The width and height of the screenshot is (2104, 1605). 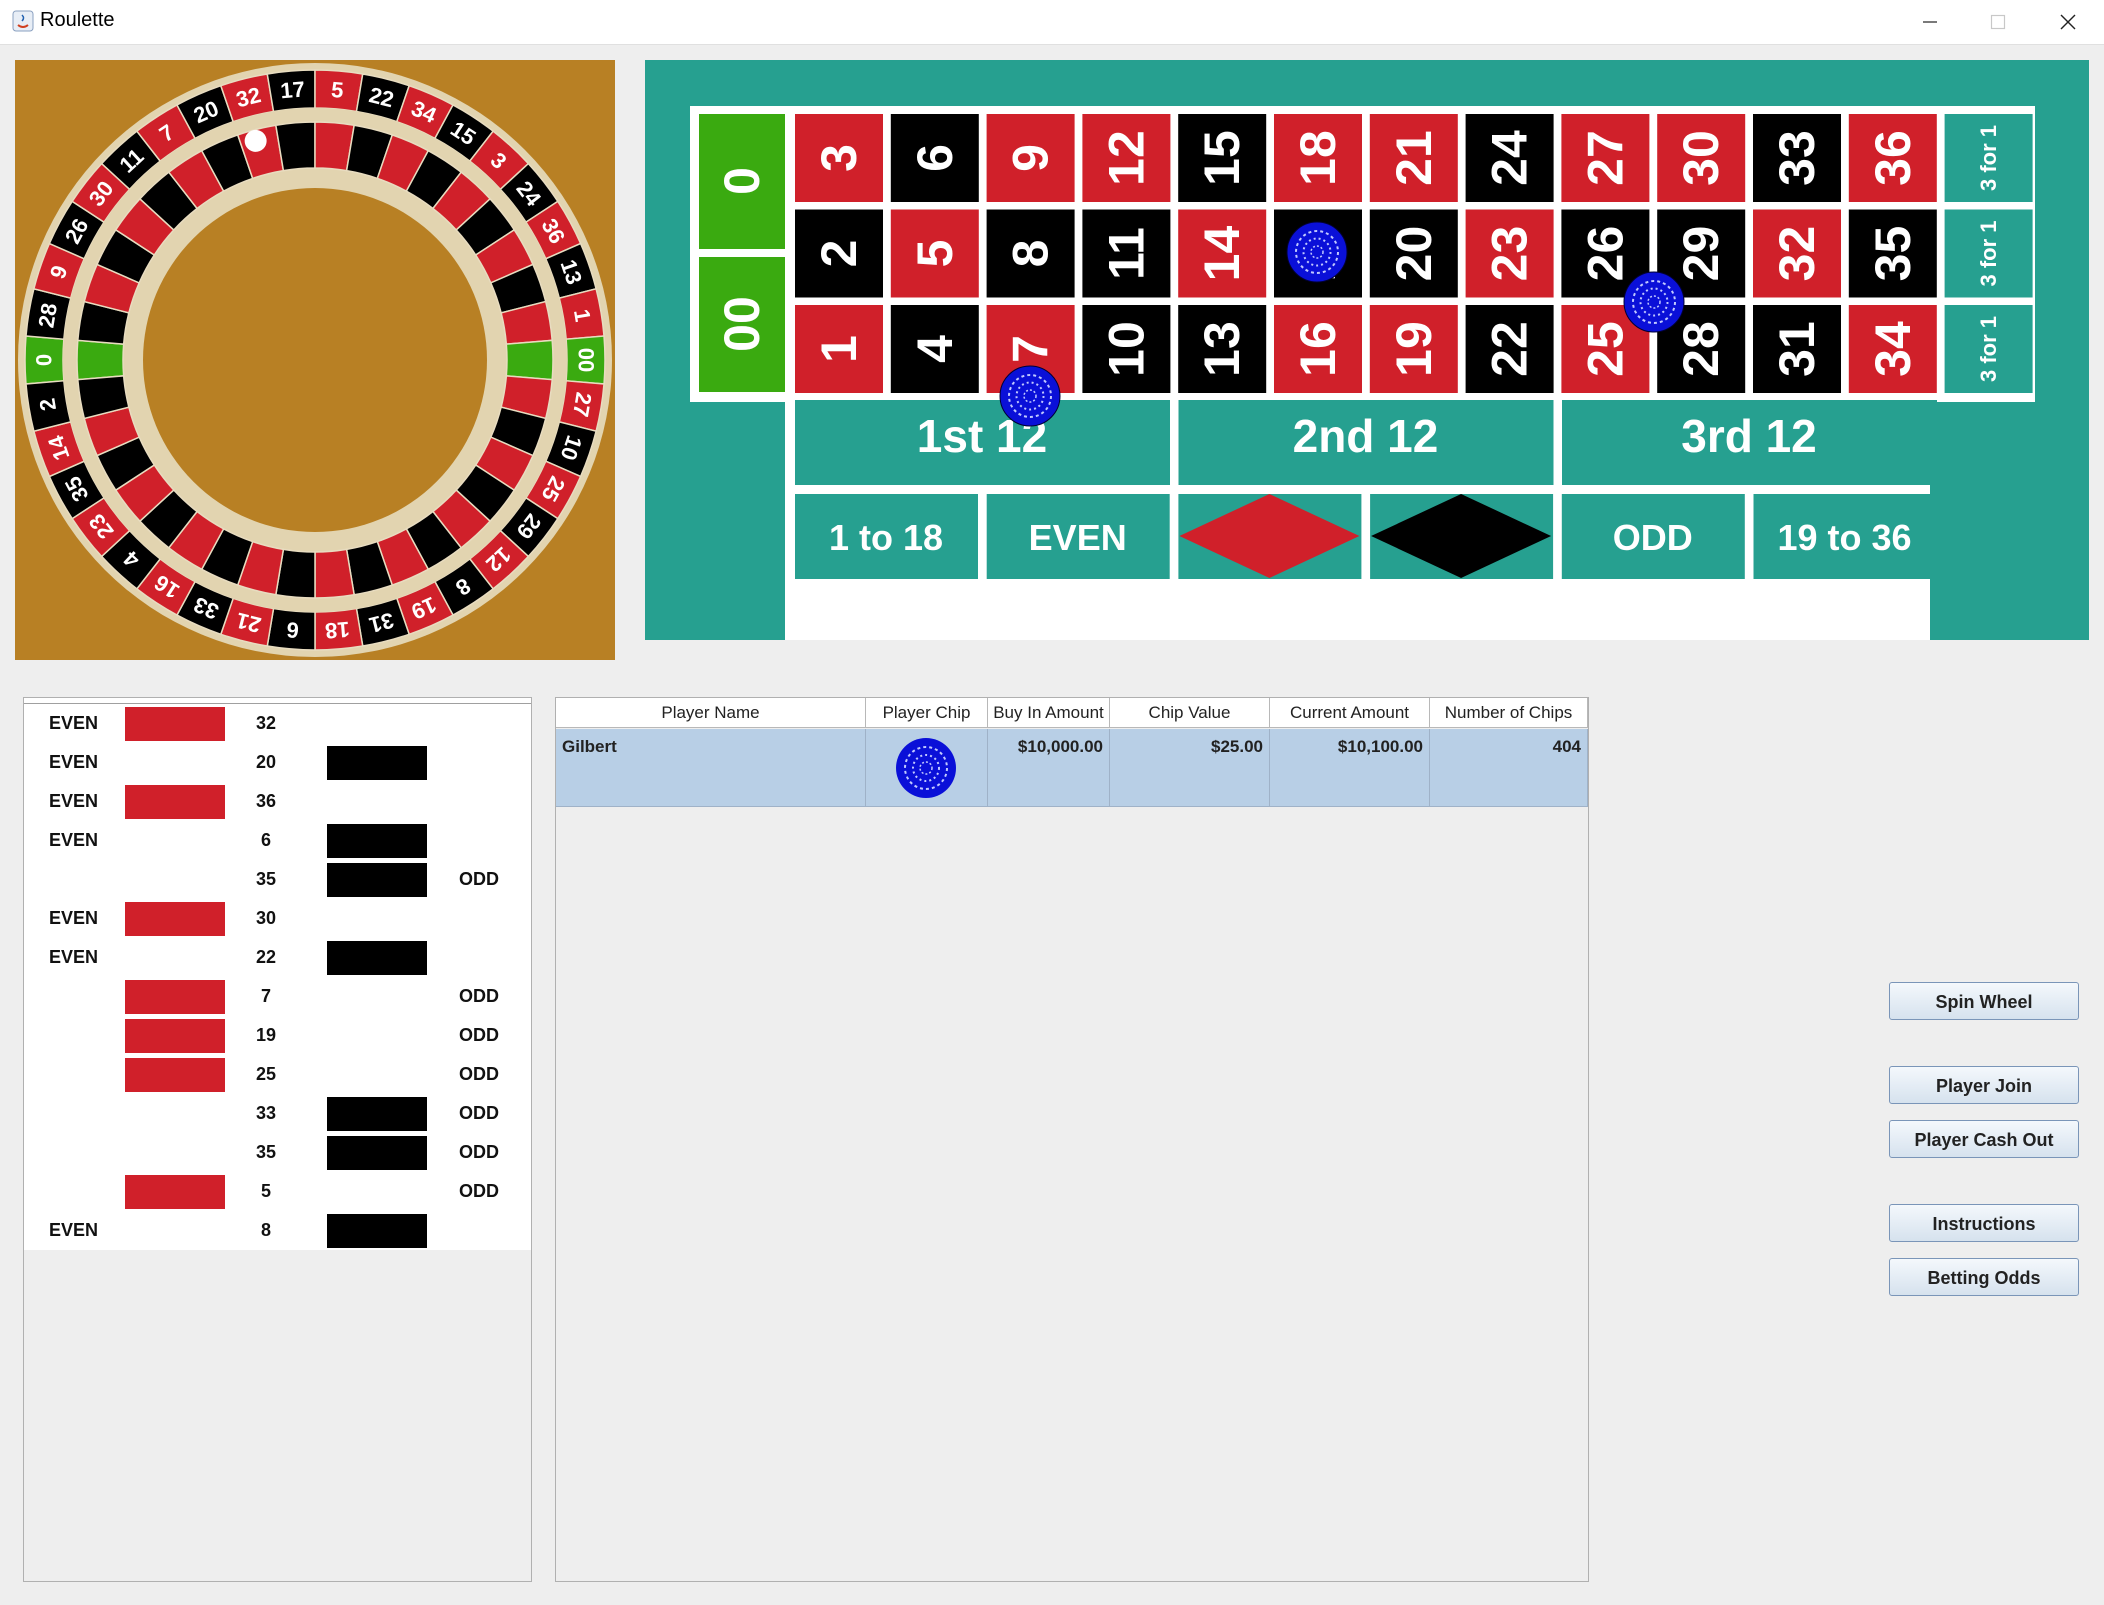 What do you see at coordinates (1049, 713) in the screenshot?
I see `col-header-buy-in: Buy In Amount` at bounding box center [1049, 713].